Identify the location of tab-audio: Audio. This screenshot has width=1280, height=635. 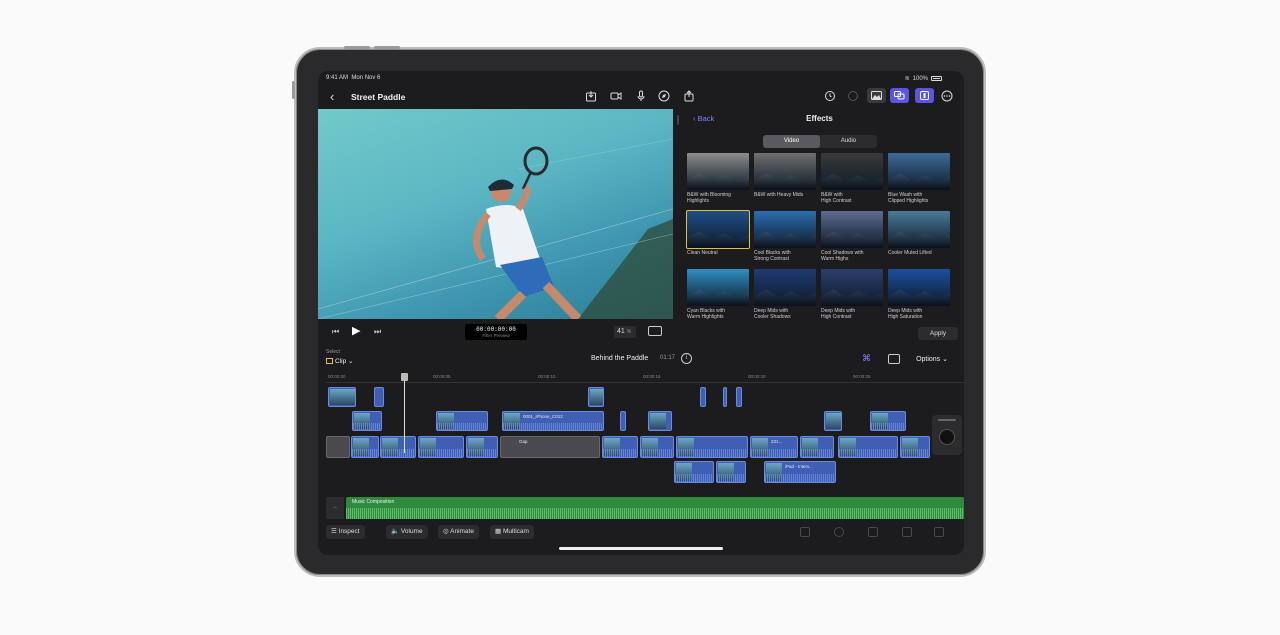
(848, 141).